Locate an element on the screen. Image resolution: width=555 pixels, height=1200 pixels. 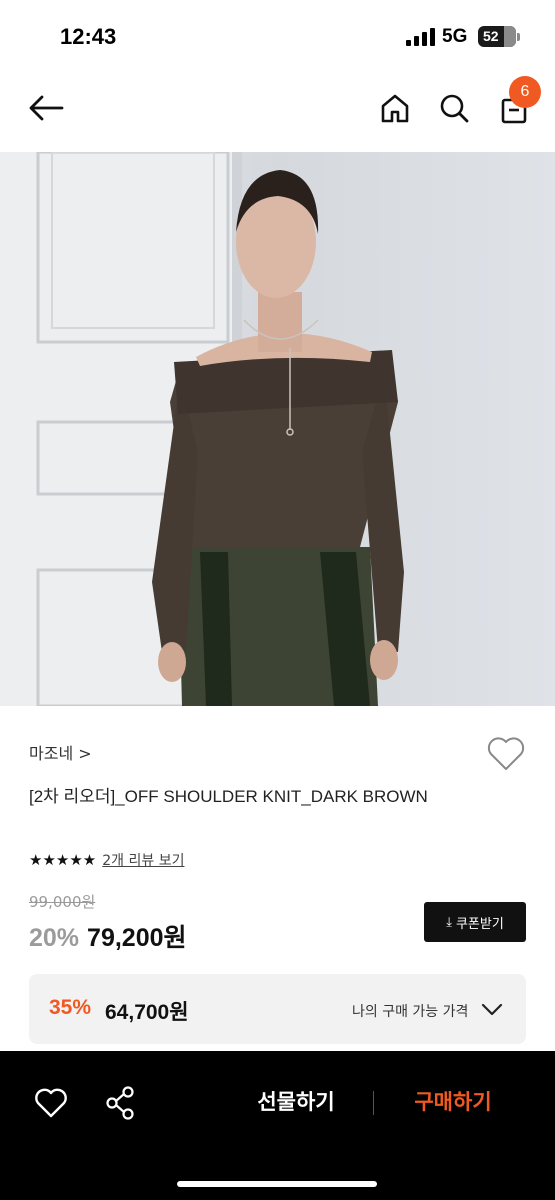
chevron-down-icon is located at coordinates (492, 1009).